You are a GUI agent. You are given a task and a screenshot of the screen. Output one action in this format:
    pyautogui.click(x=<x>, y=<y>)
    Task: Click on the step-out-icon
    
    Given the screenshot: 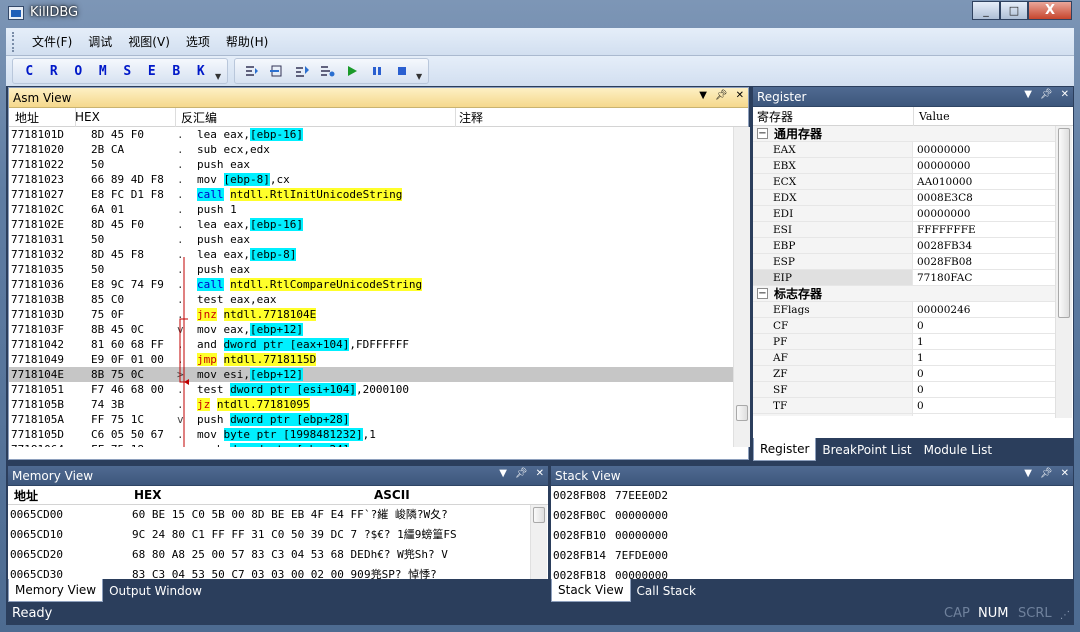 What is the action you would take?
    pyautogui.click(x=301, y=71)
    